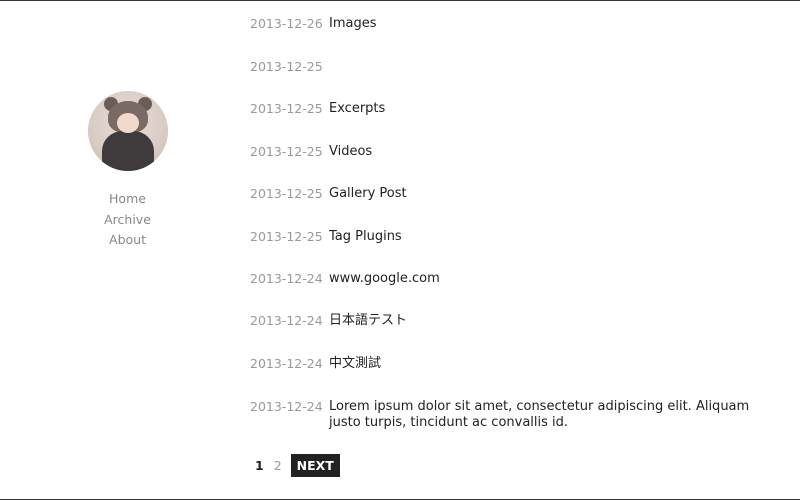 The image size is (800, 500). Describe the element at coordinates (554, 194) in the screenshot. I see `post-title-link: Gallery Post` at that location.